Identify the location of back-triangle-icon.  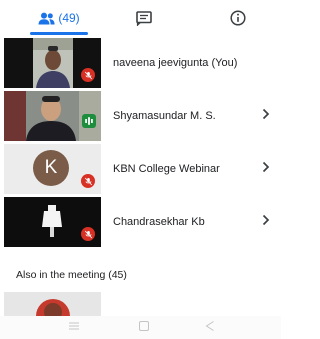
(210, 326).